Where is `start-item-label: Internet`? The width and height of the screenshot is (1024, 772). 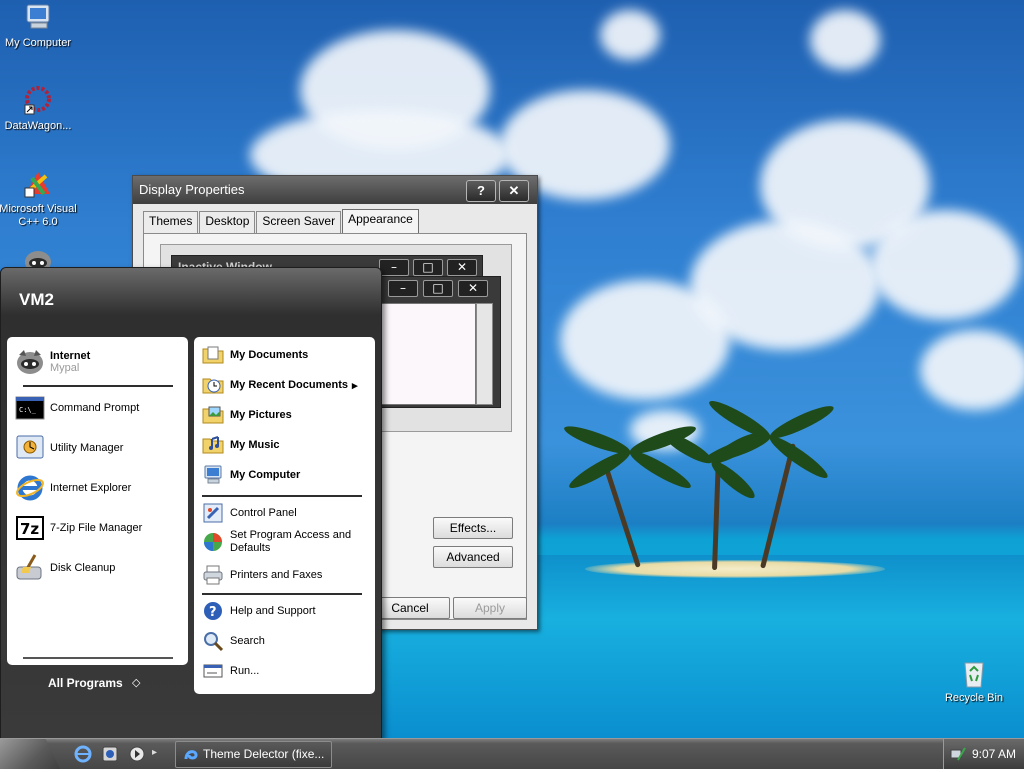 start-item-label: Internet is located at coordinates (70, 356).